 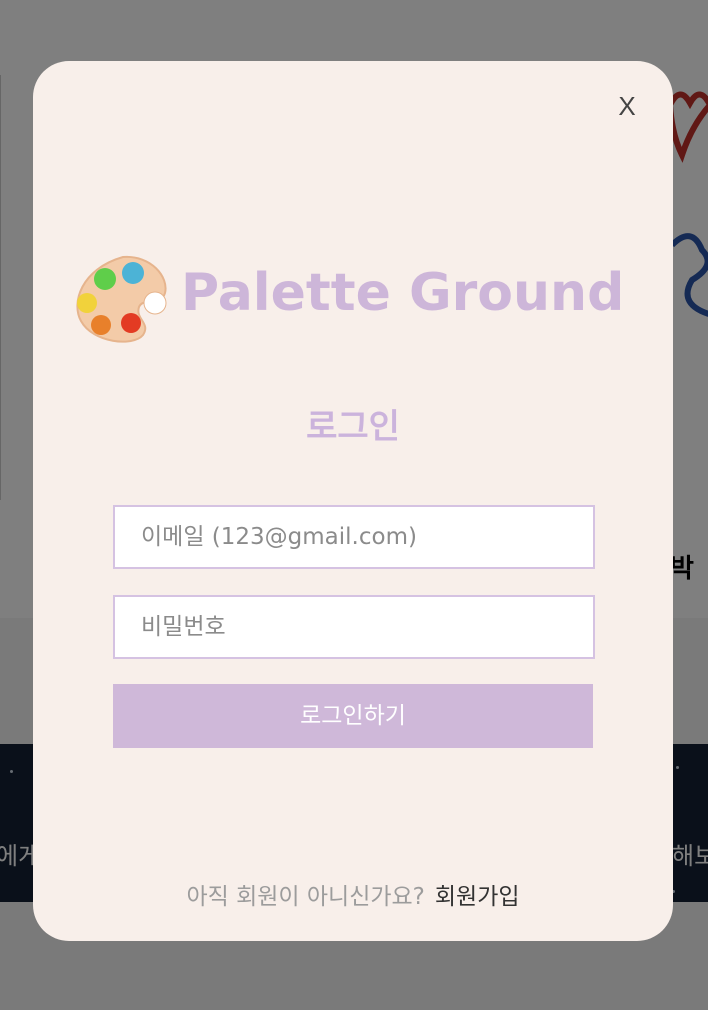 What do you see at coordinates (353, 427) in the screenshot?
I see `login-title: 로그인` at bounding box center [353, 427].